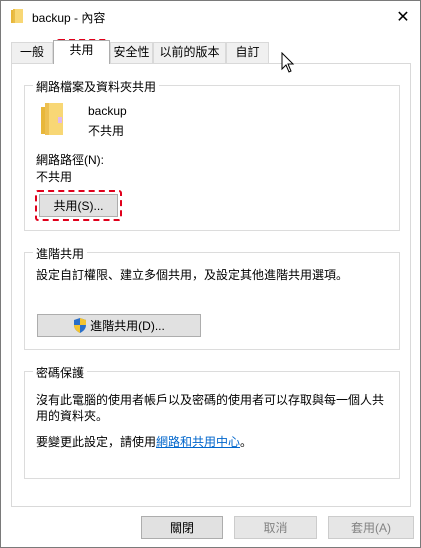 The image size is (421, 548). What do you see at coordinates (96, 442) in the screenshot?
I see `change-setting-prefix: 要變更此設定，請使用` at bounding box center [96, 442].